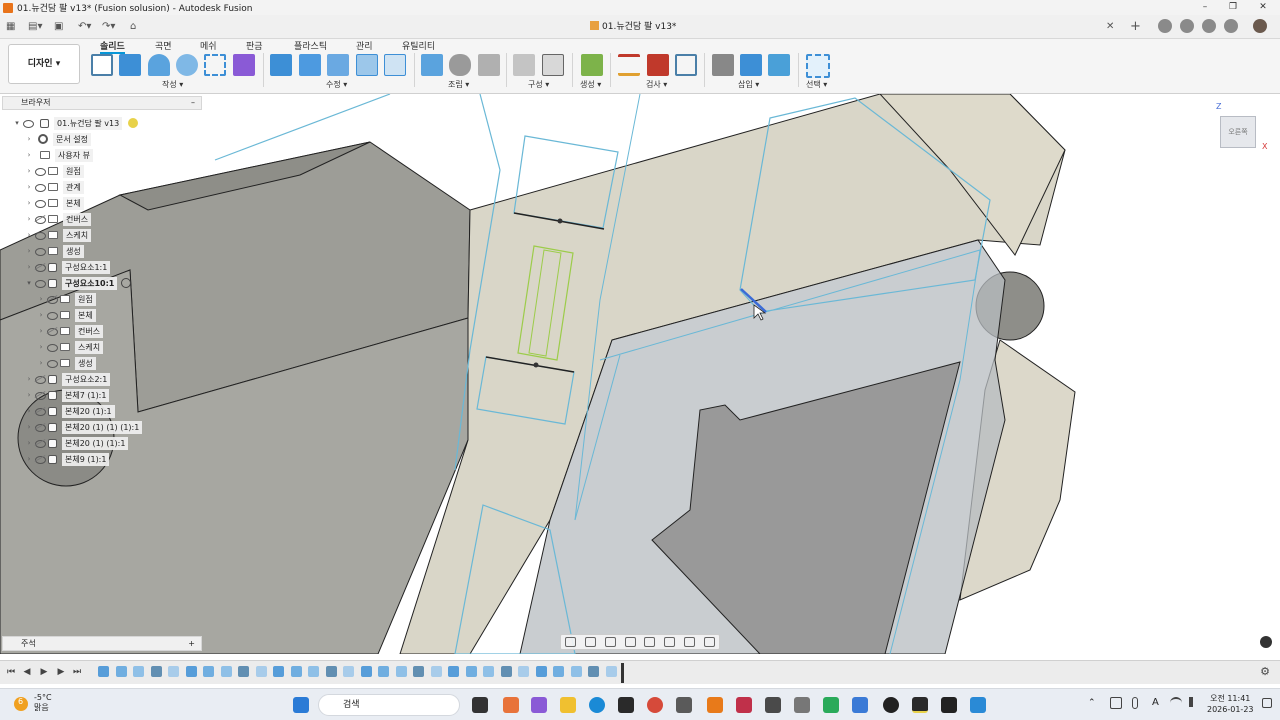  What do you see at coordinates (133, 27) in the screenshot?
I see `home-icon: ⌂` at bounding box center [133, 27].